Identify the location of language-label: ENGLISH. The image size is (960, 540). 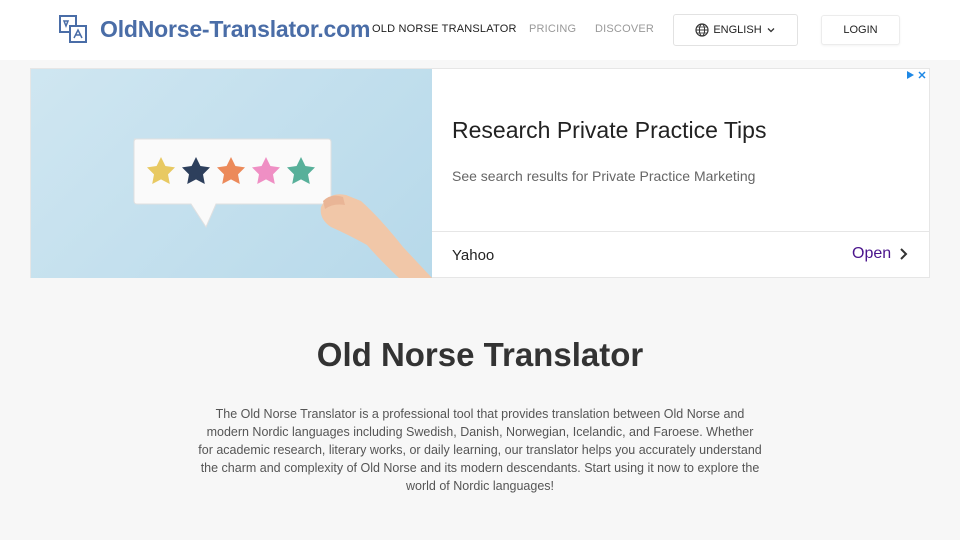
(737, 30).